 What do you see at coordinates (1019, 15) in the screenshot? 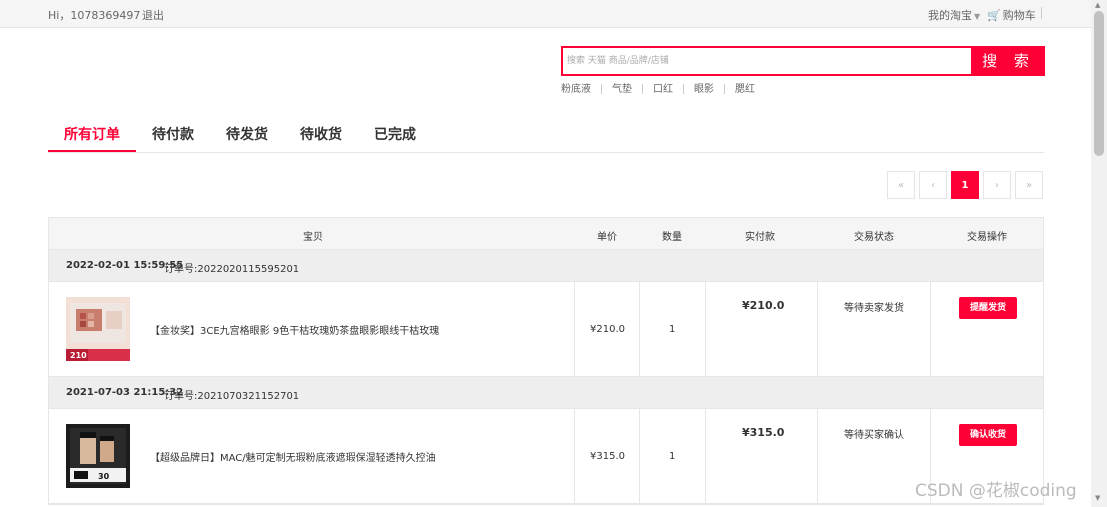
I see `cart-label: 购物车` at bounding box center [1019, 15].